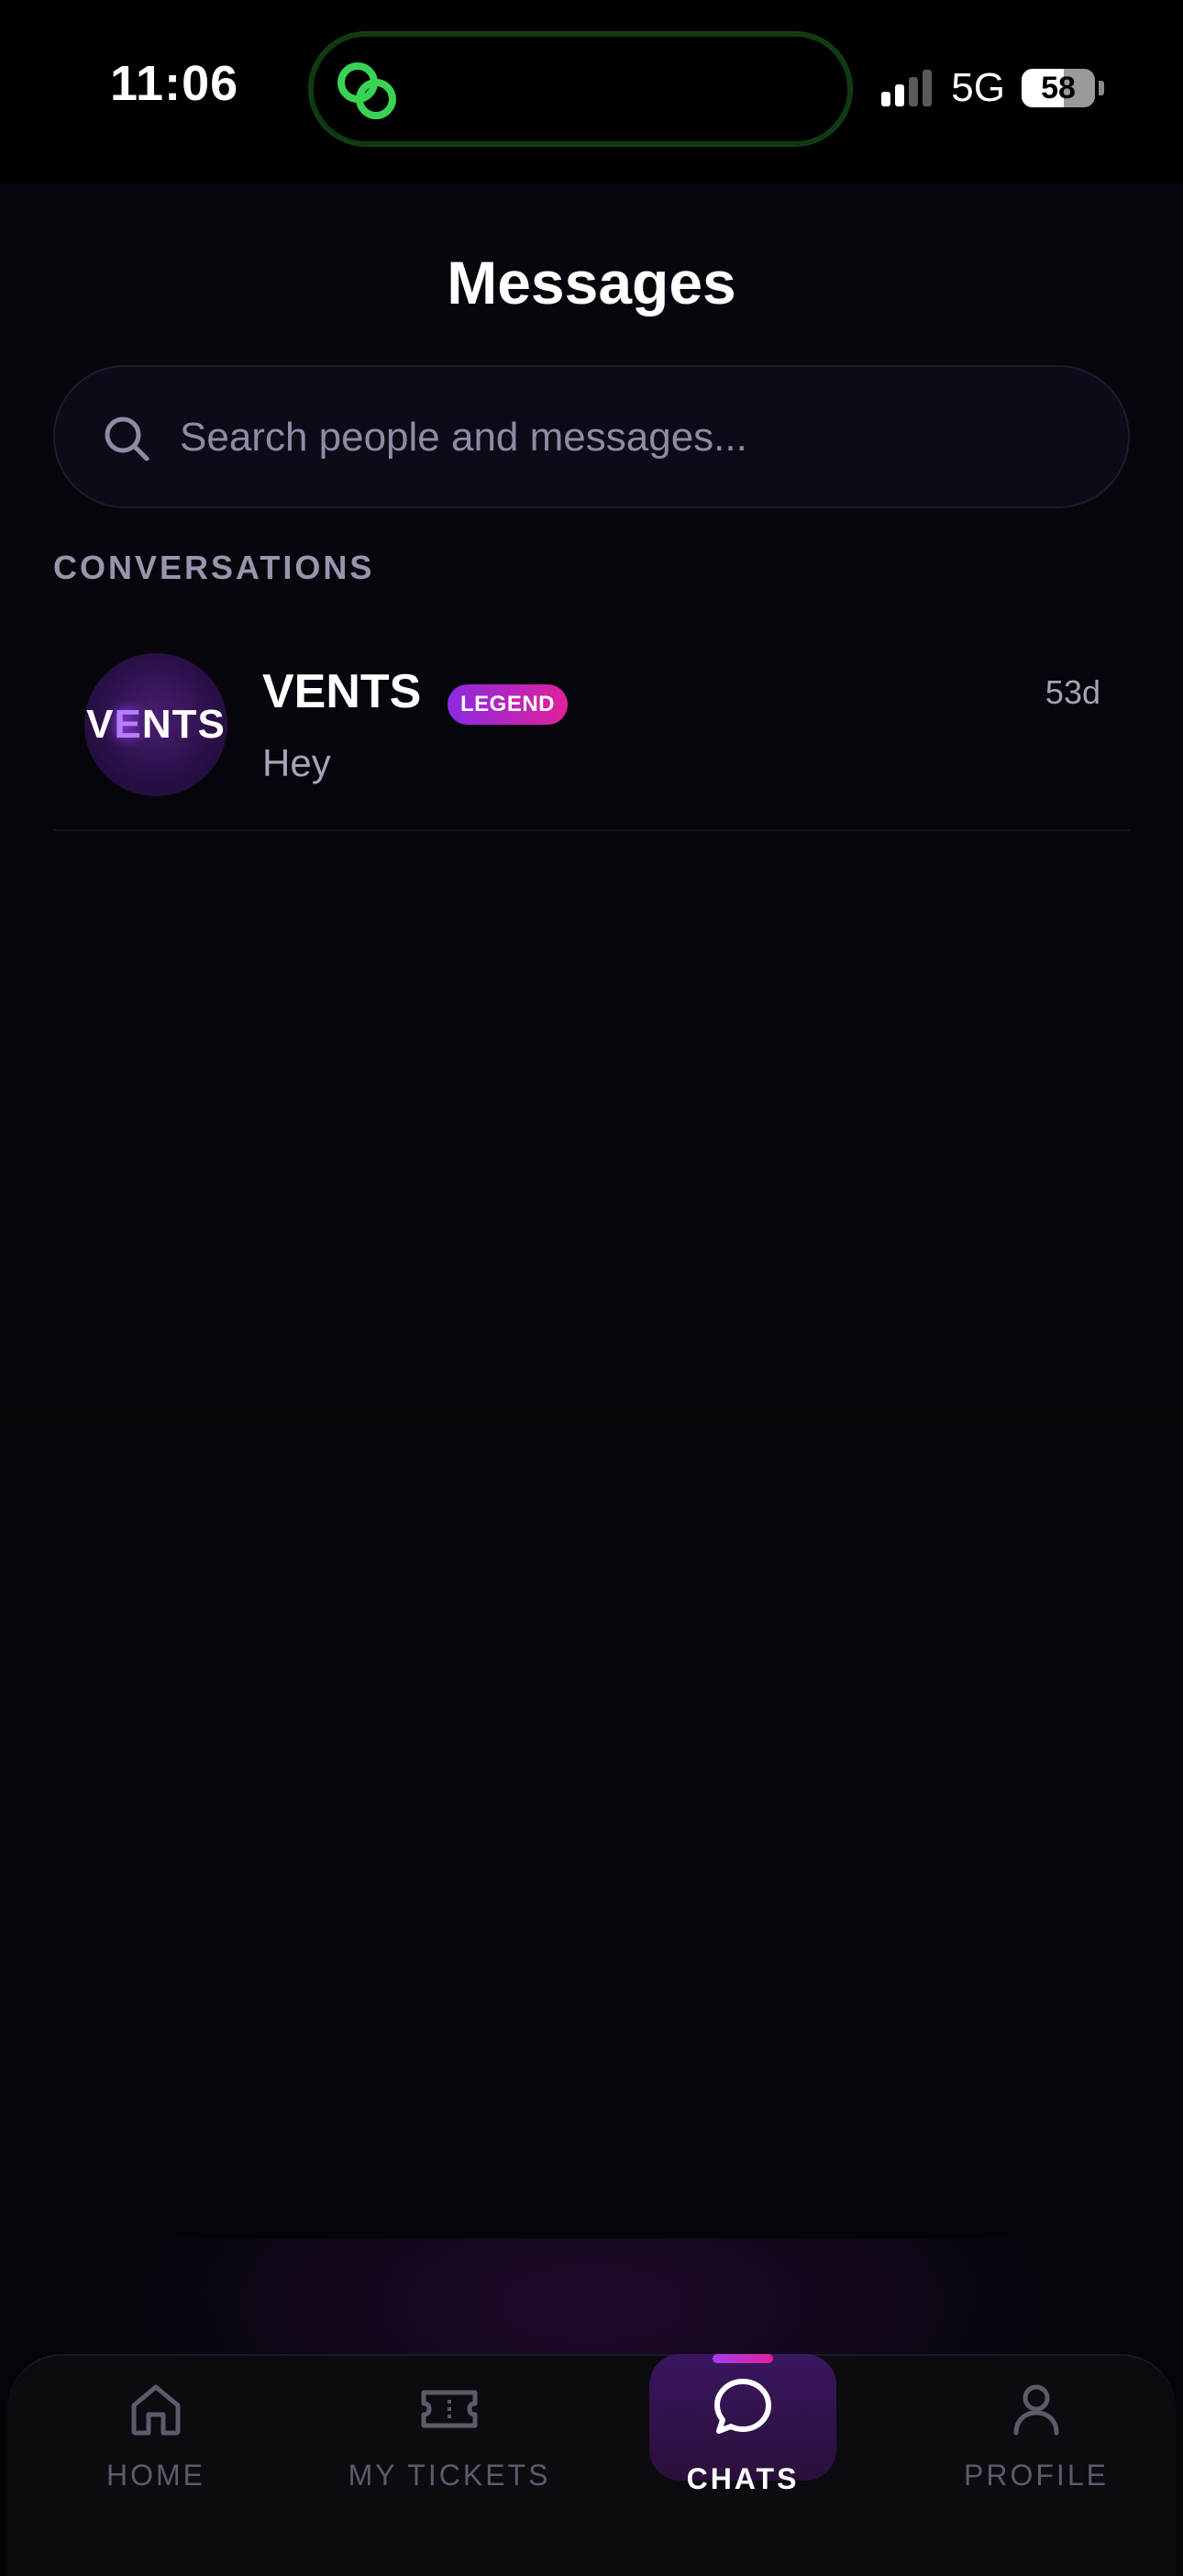 This screenshot has height=2576, width=1183. What do you see at coordinates (366, 90) in the screenshot?
I see `link-rings-icon` at bounding box center [366, 90].